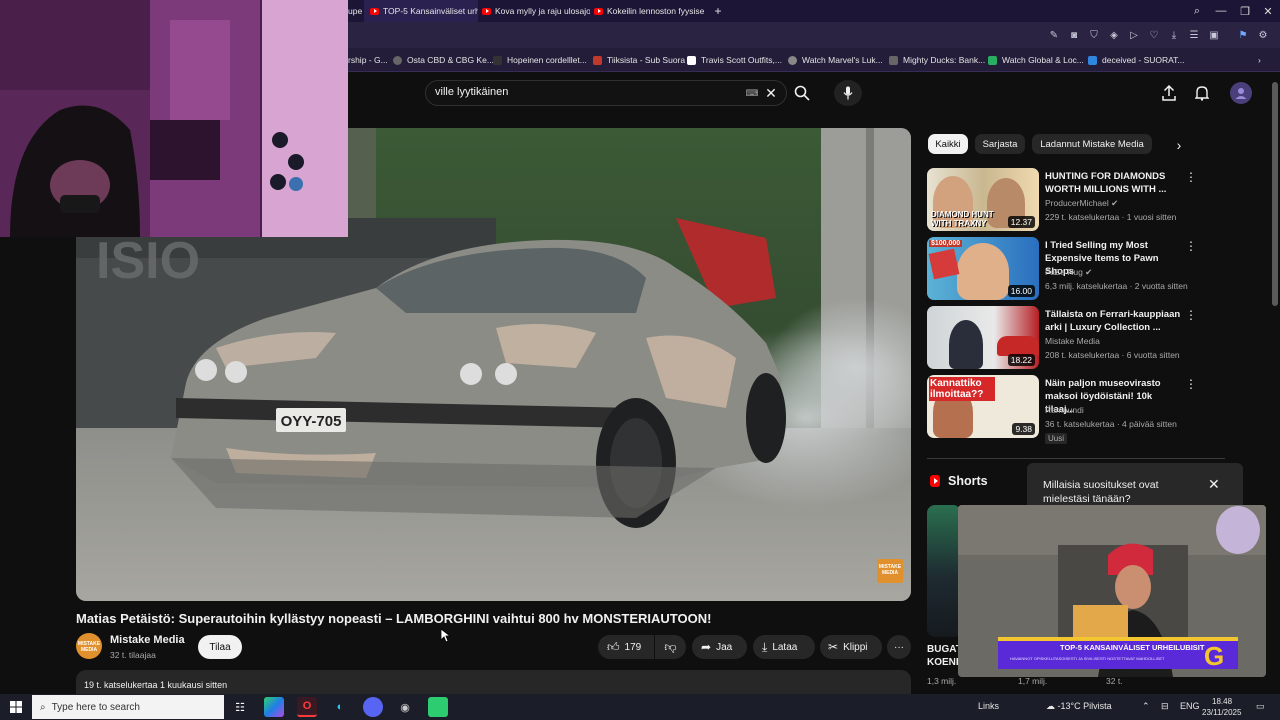  What do you see at coordinates (1169, 93) in the screenshot?
I see `upload-icon` at bounding box center [1169, 93].